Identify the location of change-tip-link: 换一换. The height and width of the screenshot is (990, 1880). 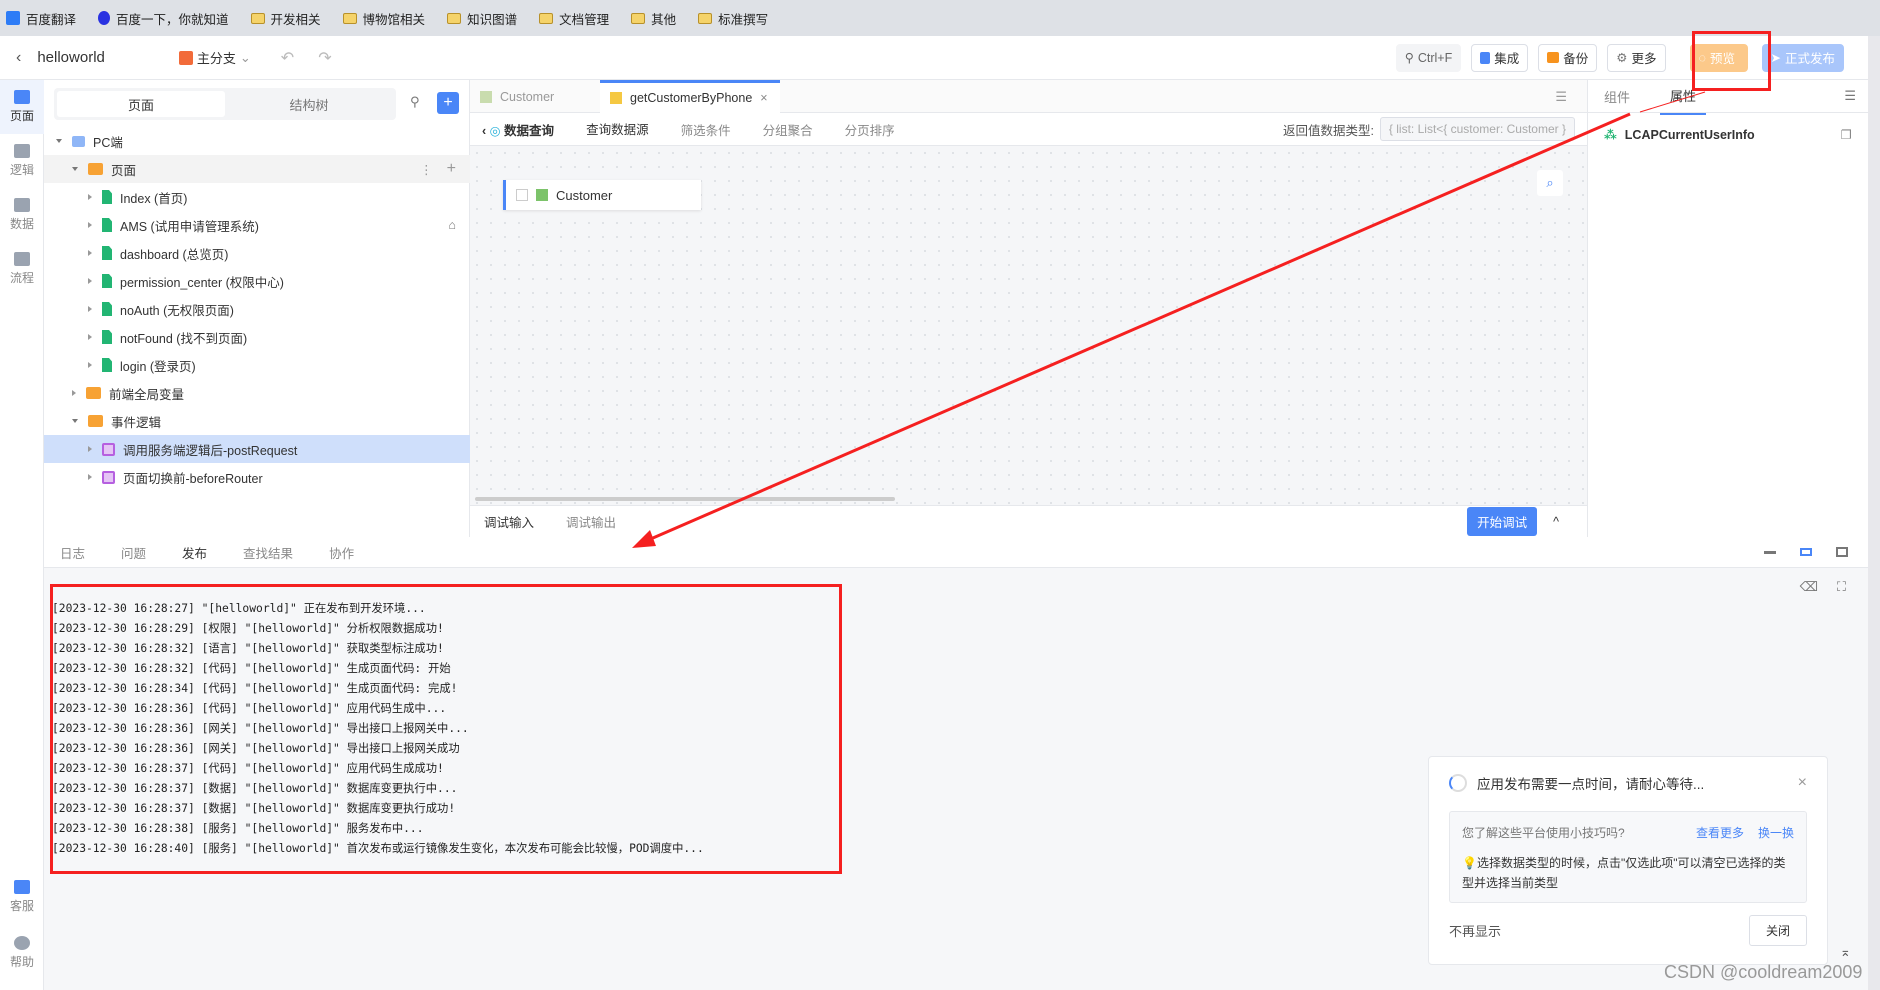
(1776, 832).